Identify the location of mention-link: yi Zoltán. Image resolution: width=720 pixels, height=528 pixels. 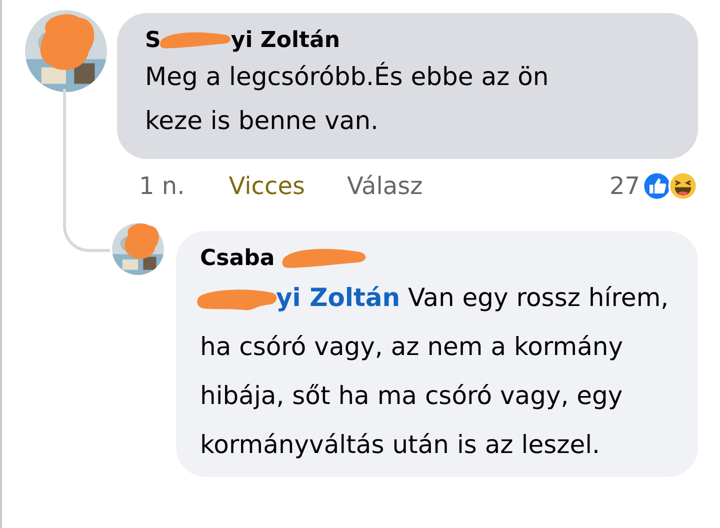
(338, 297).